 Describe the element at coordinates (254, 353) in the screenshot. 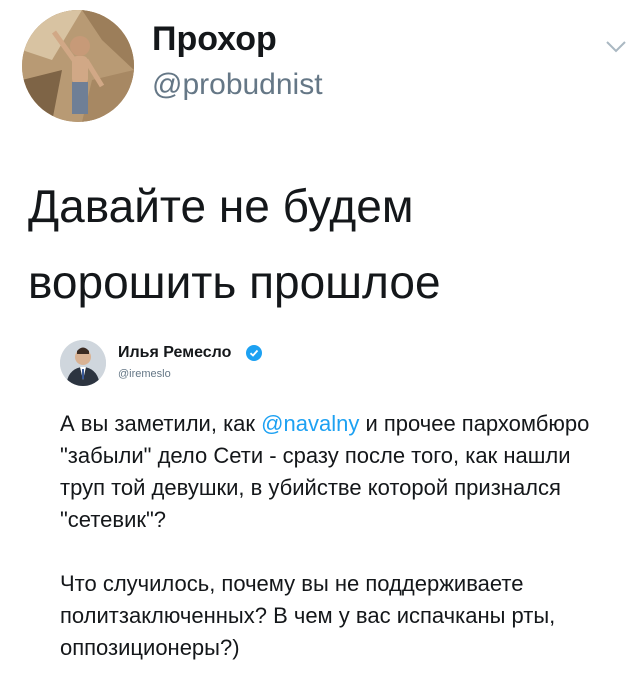

I see `verified-badge-icon` at that location.